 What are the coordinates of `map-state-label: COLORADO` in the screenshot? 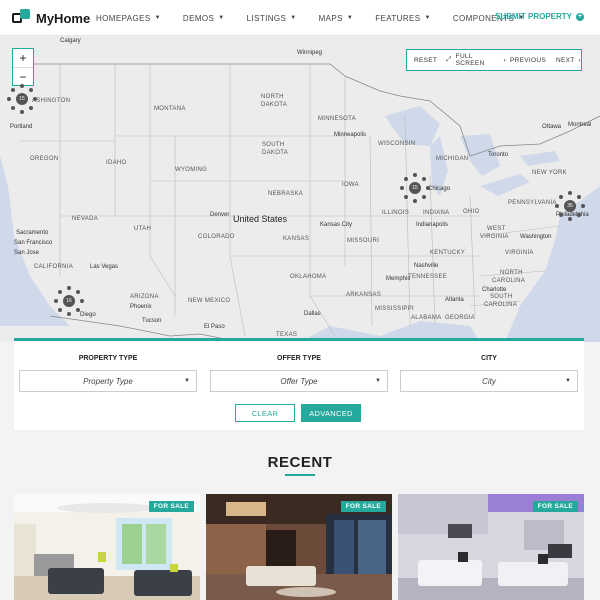 It's located at (216, 237).